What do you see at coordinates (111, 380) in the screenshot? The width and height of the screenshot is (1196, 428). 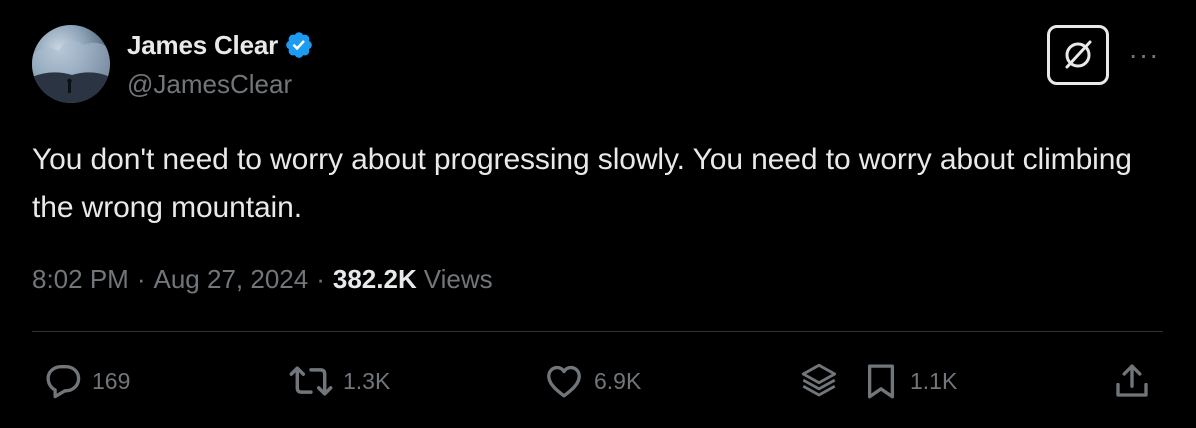 I see `reply-count: 169` at bounding box center [111, 380].